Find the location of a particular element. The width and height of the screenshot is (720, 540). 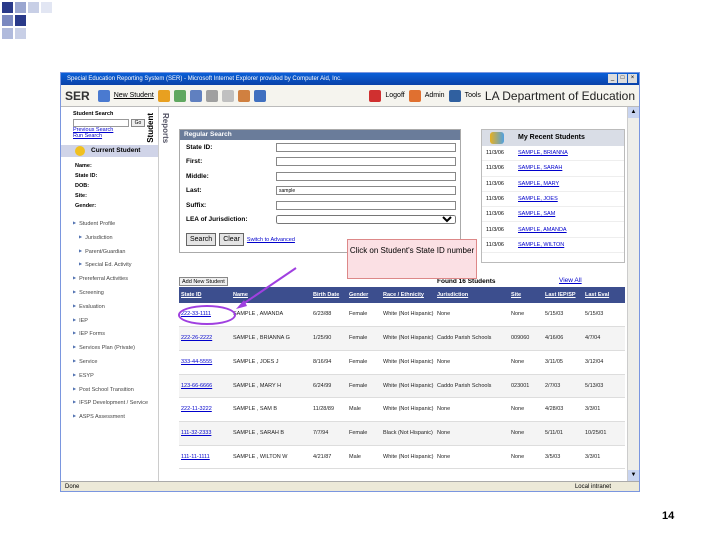

column-header: Gender is located at coordinates (364, 295).